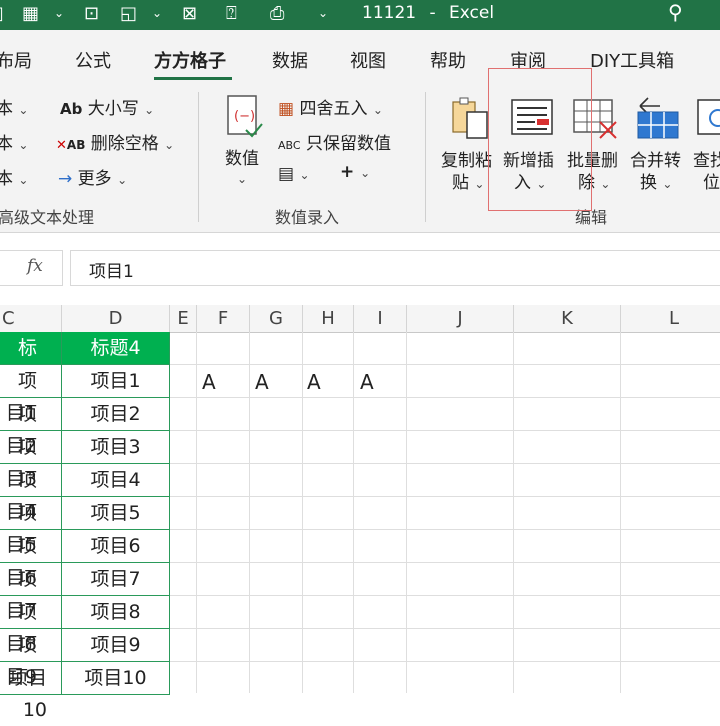 The image size is (720, 726). I want to click on table-cell-d: 项目5, so click(116, 513).